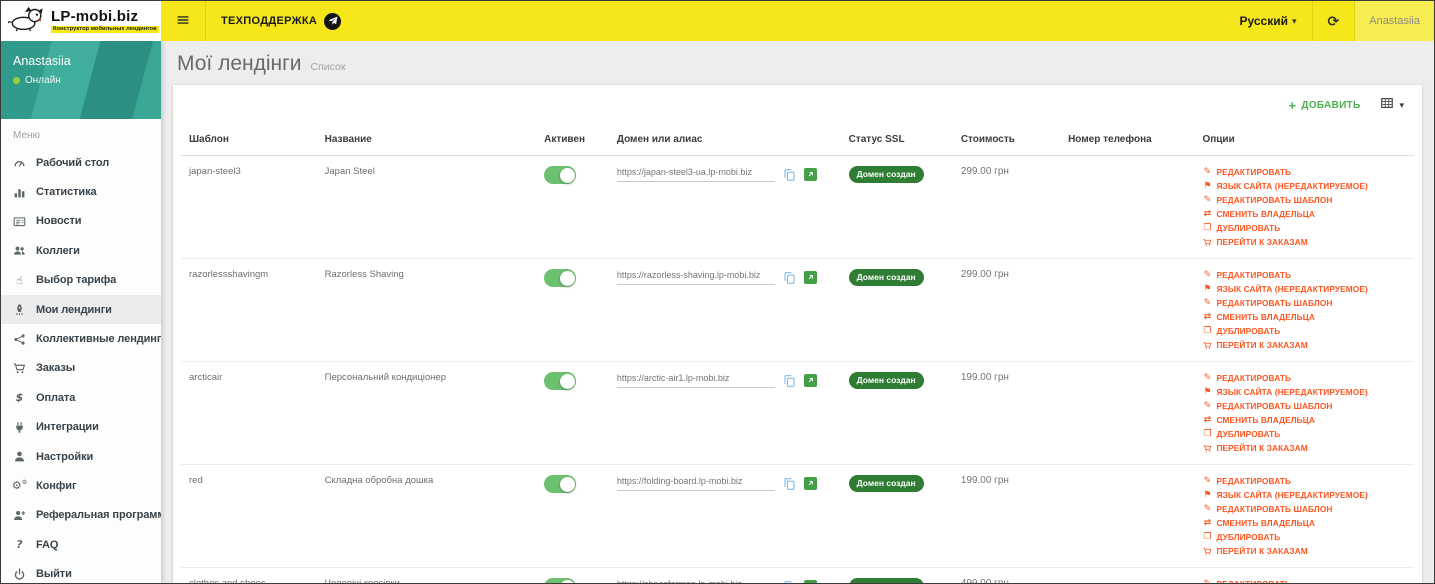 This screenshot has height=584, width=1435. Describe the element at coordinates (1207, 171) in the screenshot. I see `edit-icon: ✎` at that location.